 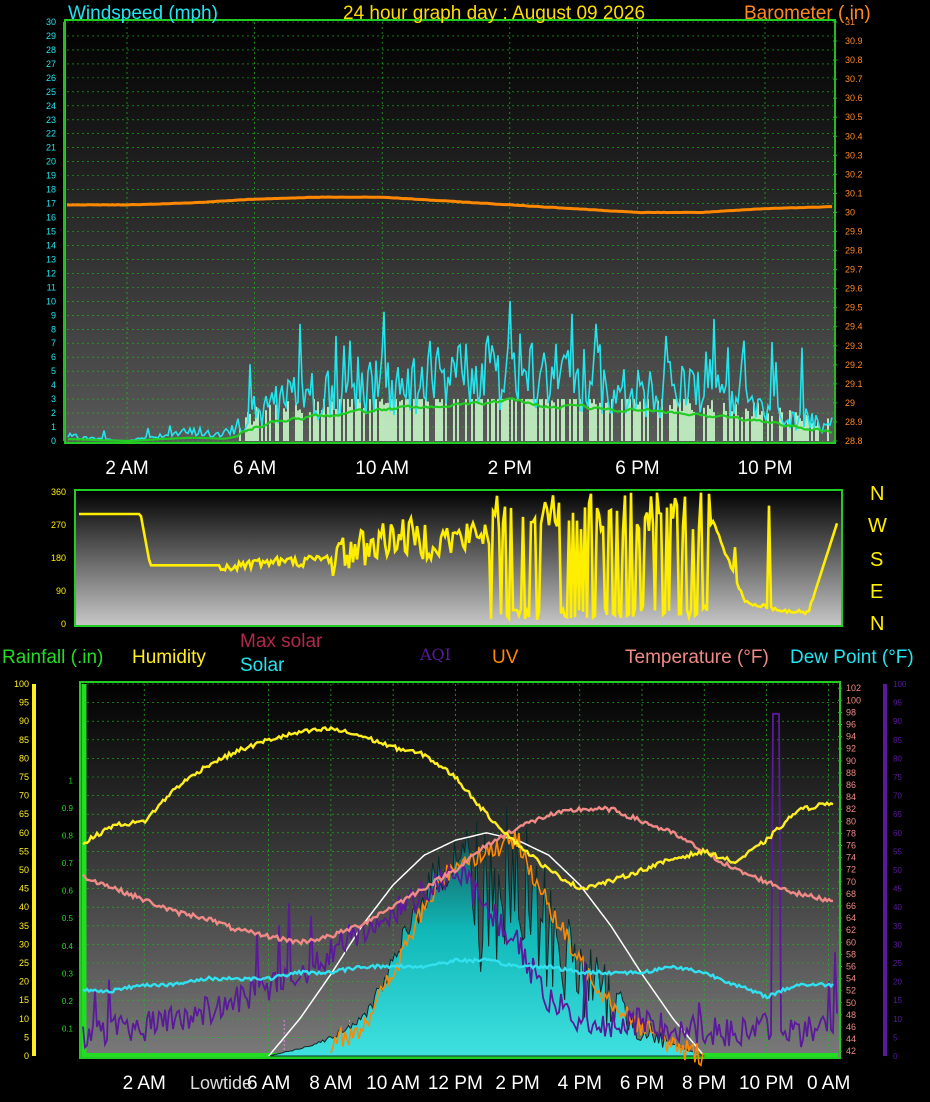 What do you see at coordinates (63, 624) in the screenshot?
I see `direction-tick-label: 0` at bounding box center [63, 624].